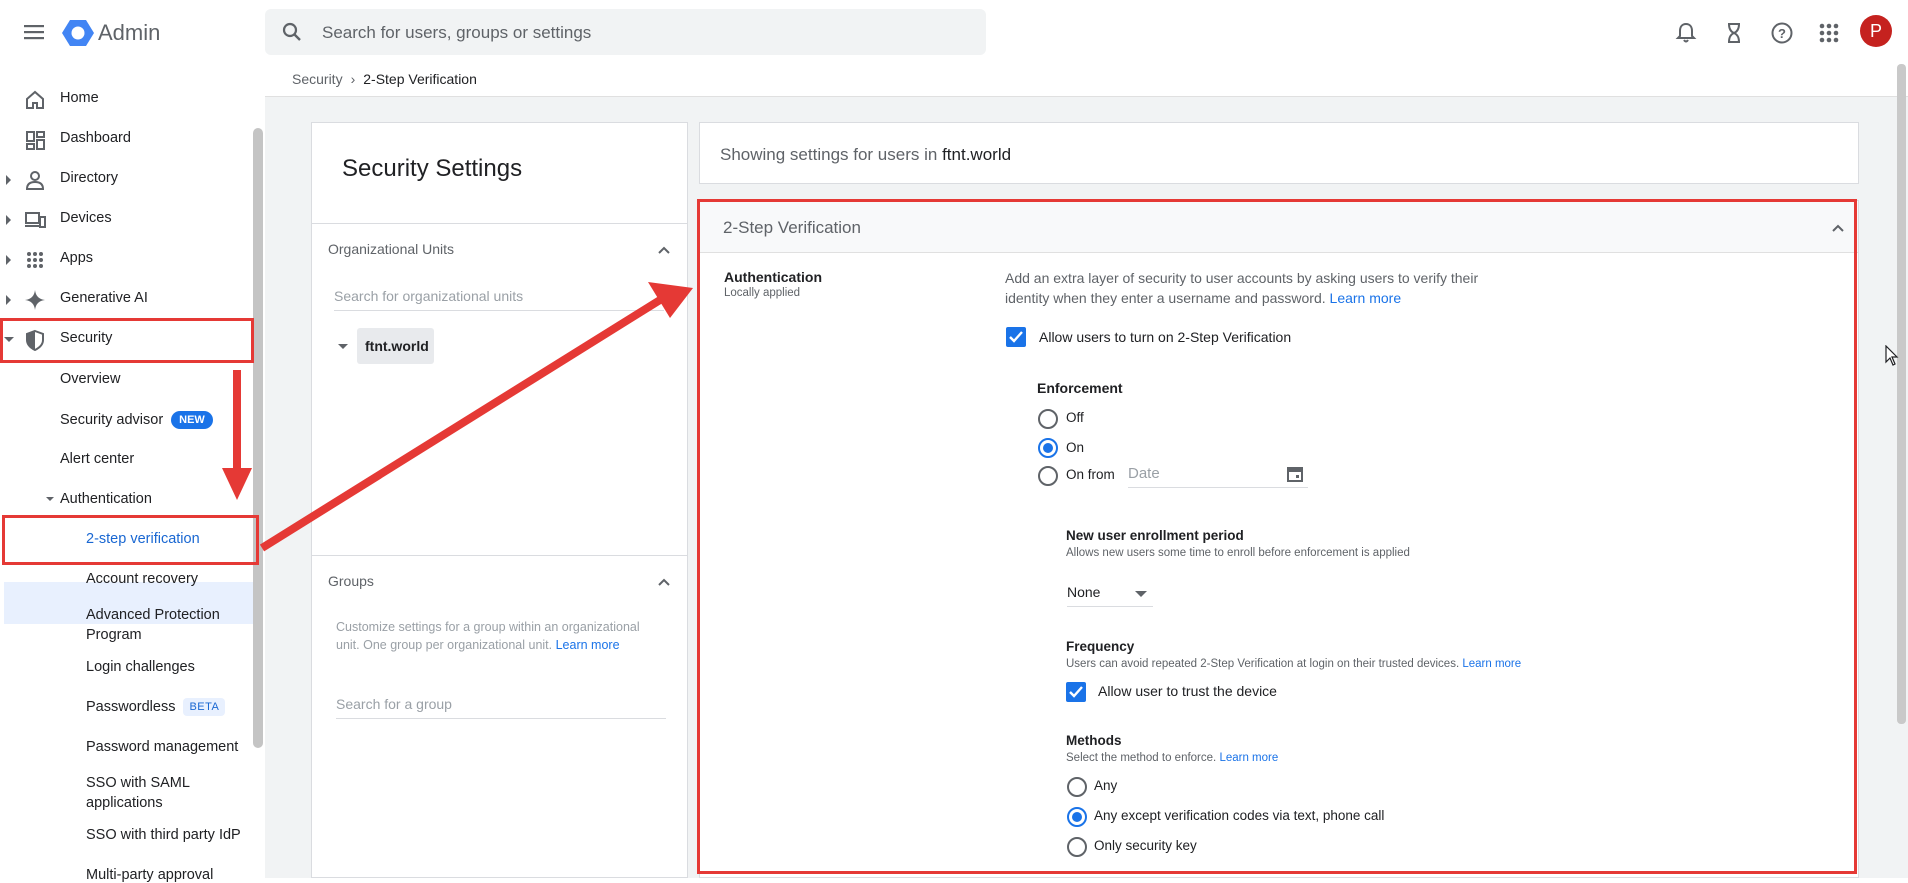 This screenshot has height=883, width=1908. I want to click on showing-prefix: Showing settings for users in, so click(829, 154).